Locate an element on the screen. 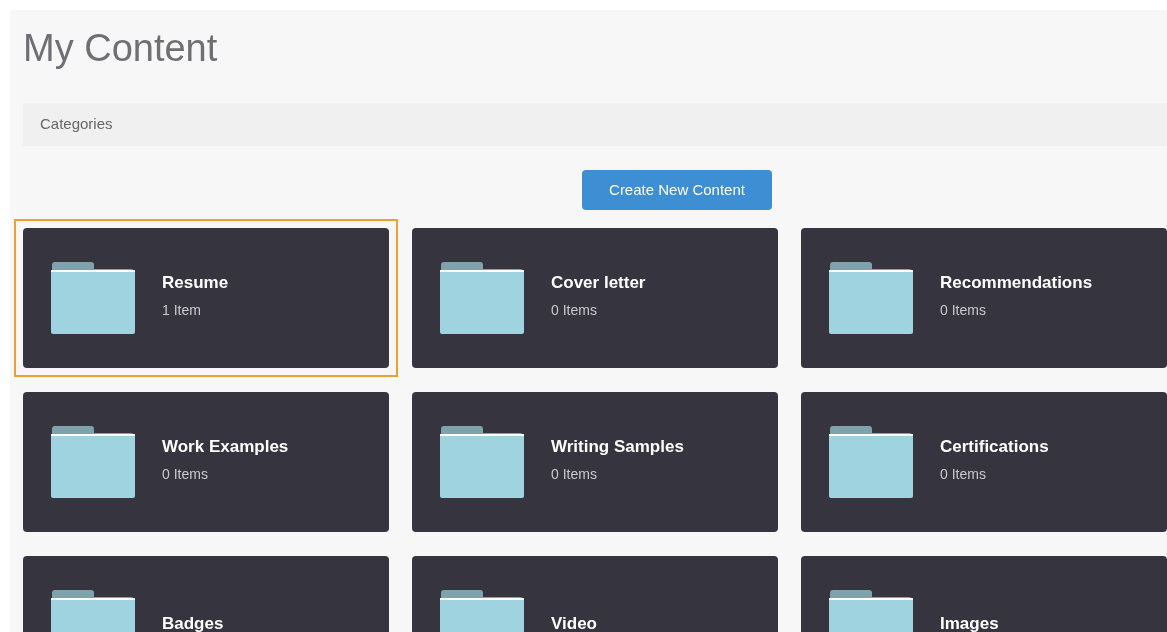 This screenshot has width=1167, height=632. folder-name: Cover letter is located at coordinates (598, 282).